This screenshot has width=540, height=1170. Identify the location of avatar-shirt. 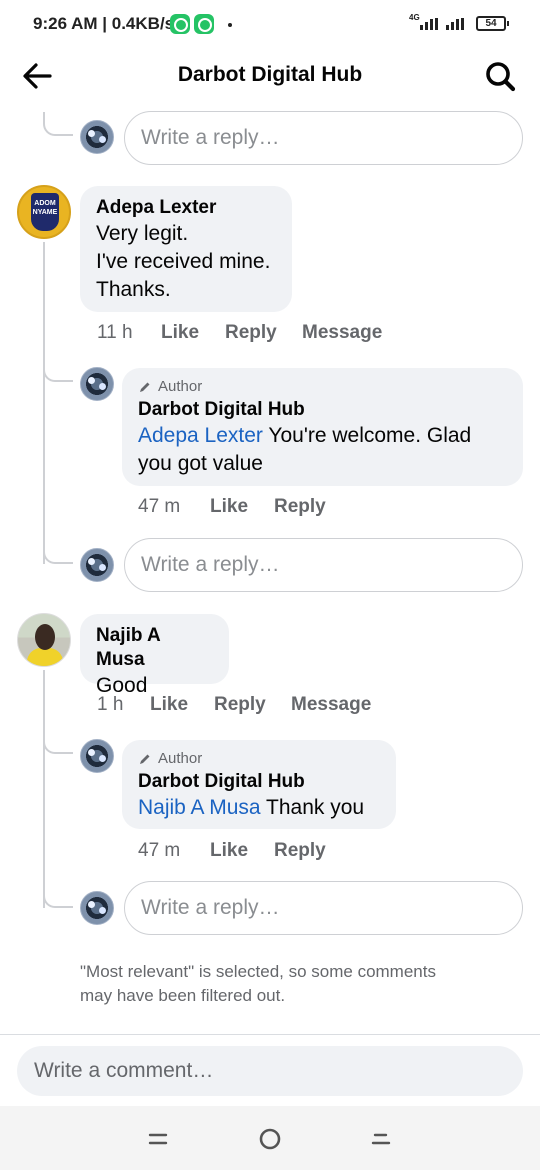
(45, 657).